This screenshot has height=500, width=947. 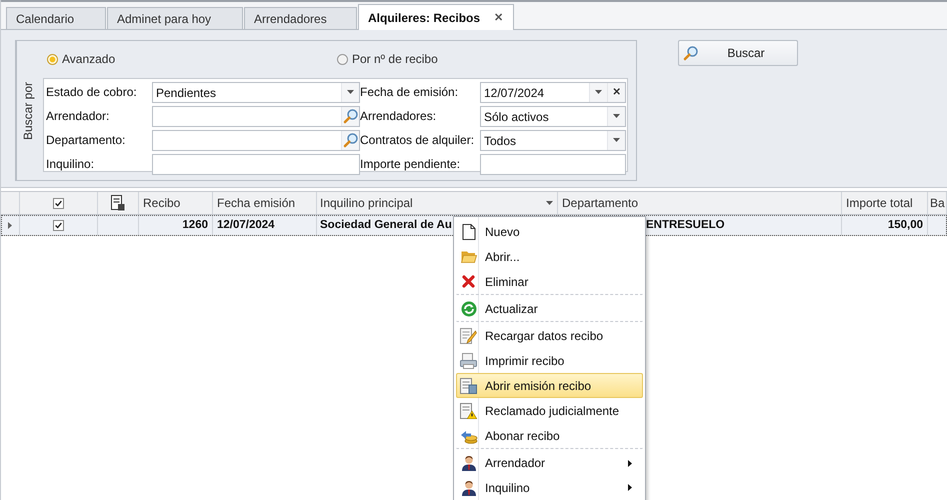 I want to click on table-cell: 150,00, so click(x=885, y=225).